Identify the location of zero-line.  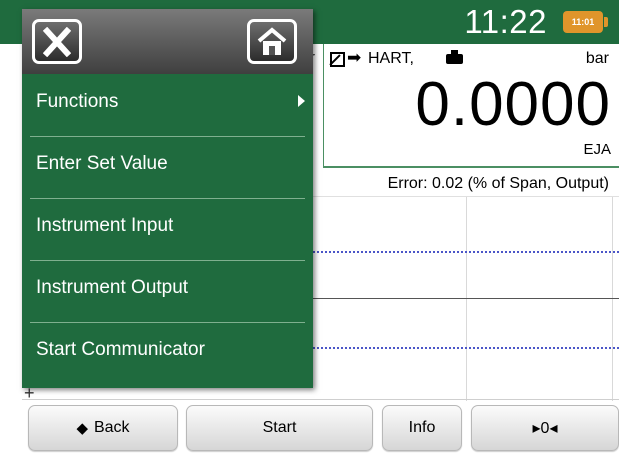
(466, 298).